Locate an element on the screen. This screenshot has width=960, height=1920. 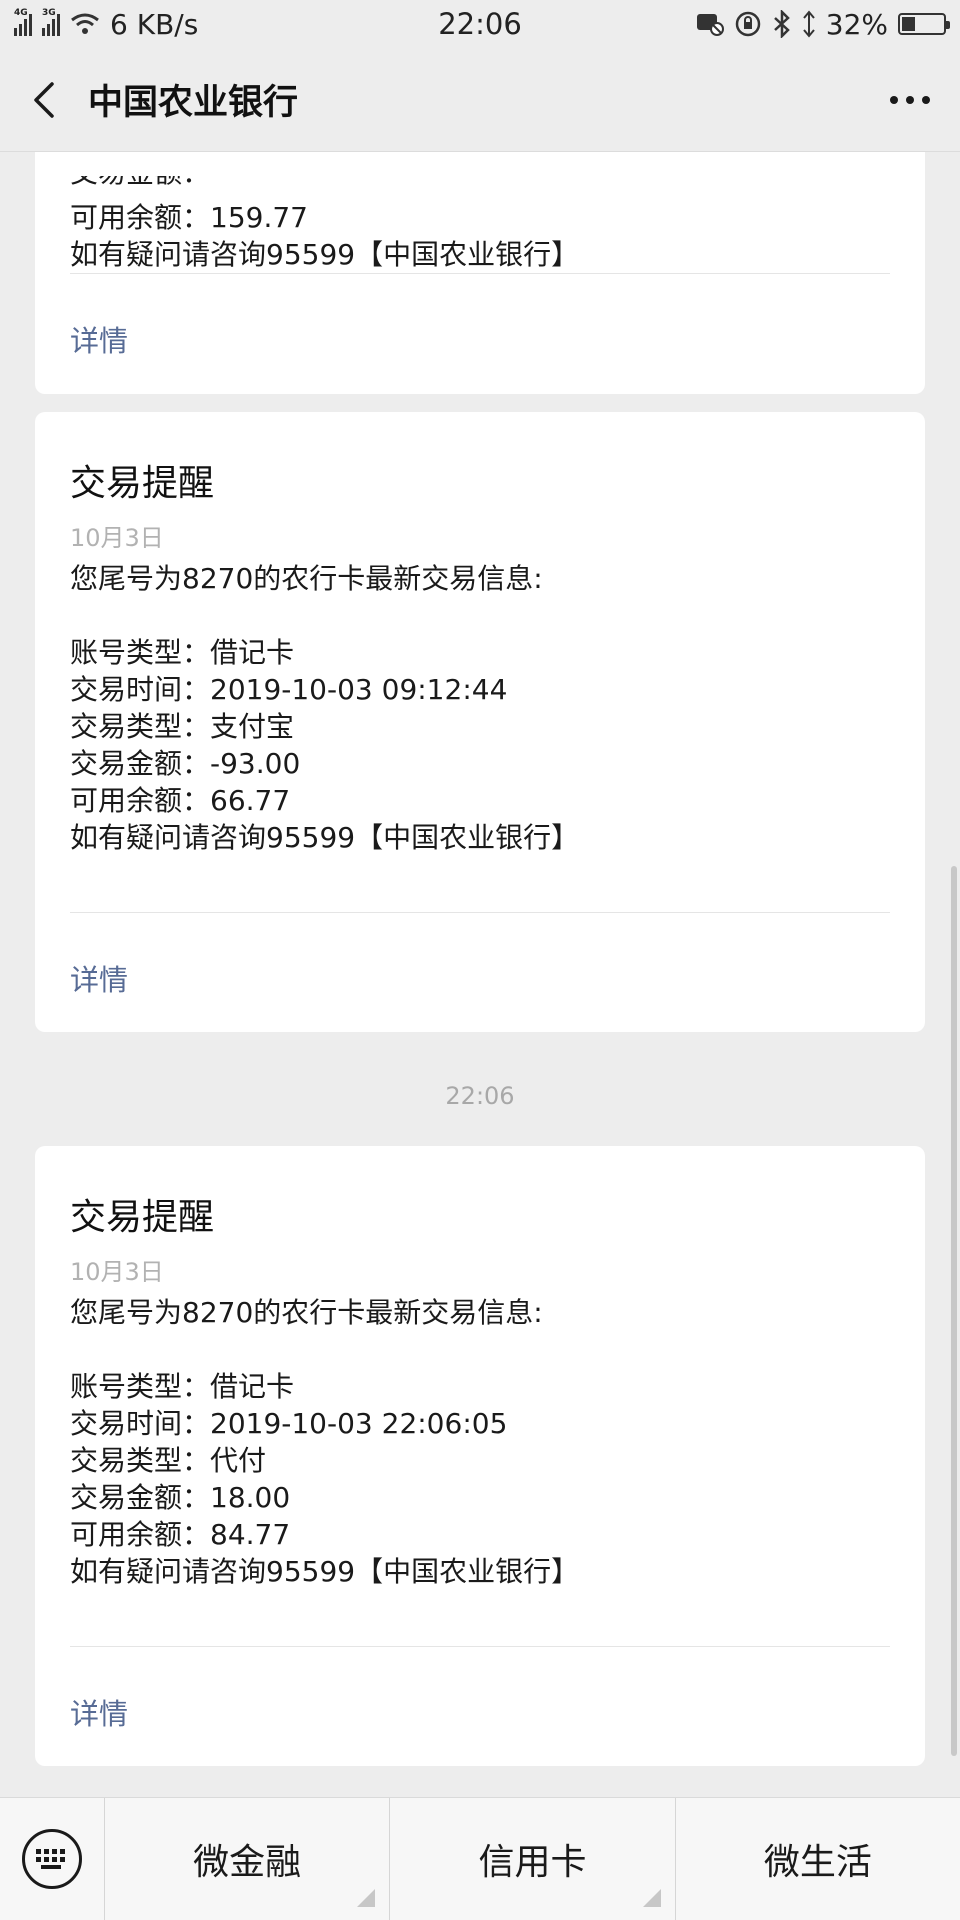
wifi-icon is located at coordinates (85, 23).